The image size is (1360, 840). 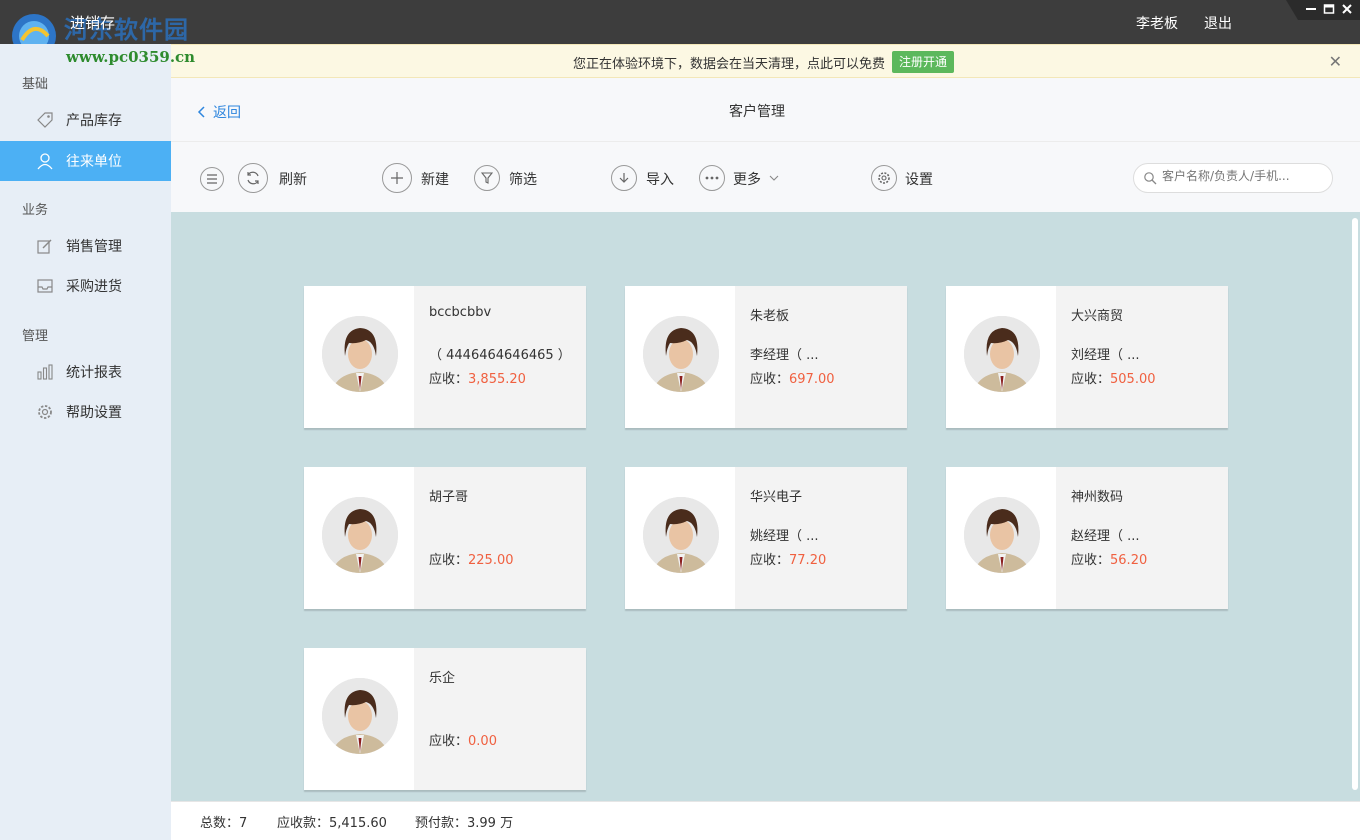 I want to click on customer-name: 胡子哥, so click(x=449, y=497).